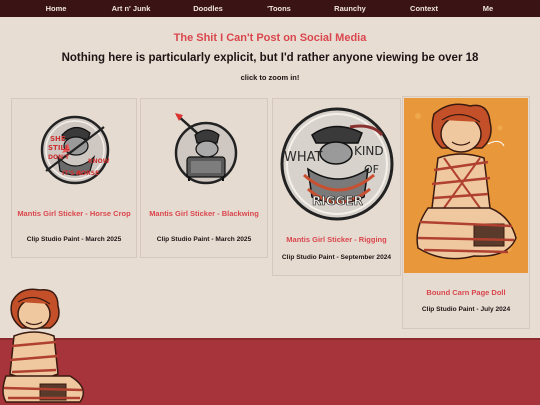 This screenshot has width=540, height=405. What do you see at coordinates (336, 239) in the screenshot?
I see `card-title: Mantis Girl Sticker - Rigging` at bounding box center [336, 239].